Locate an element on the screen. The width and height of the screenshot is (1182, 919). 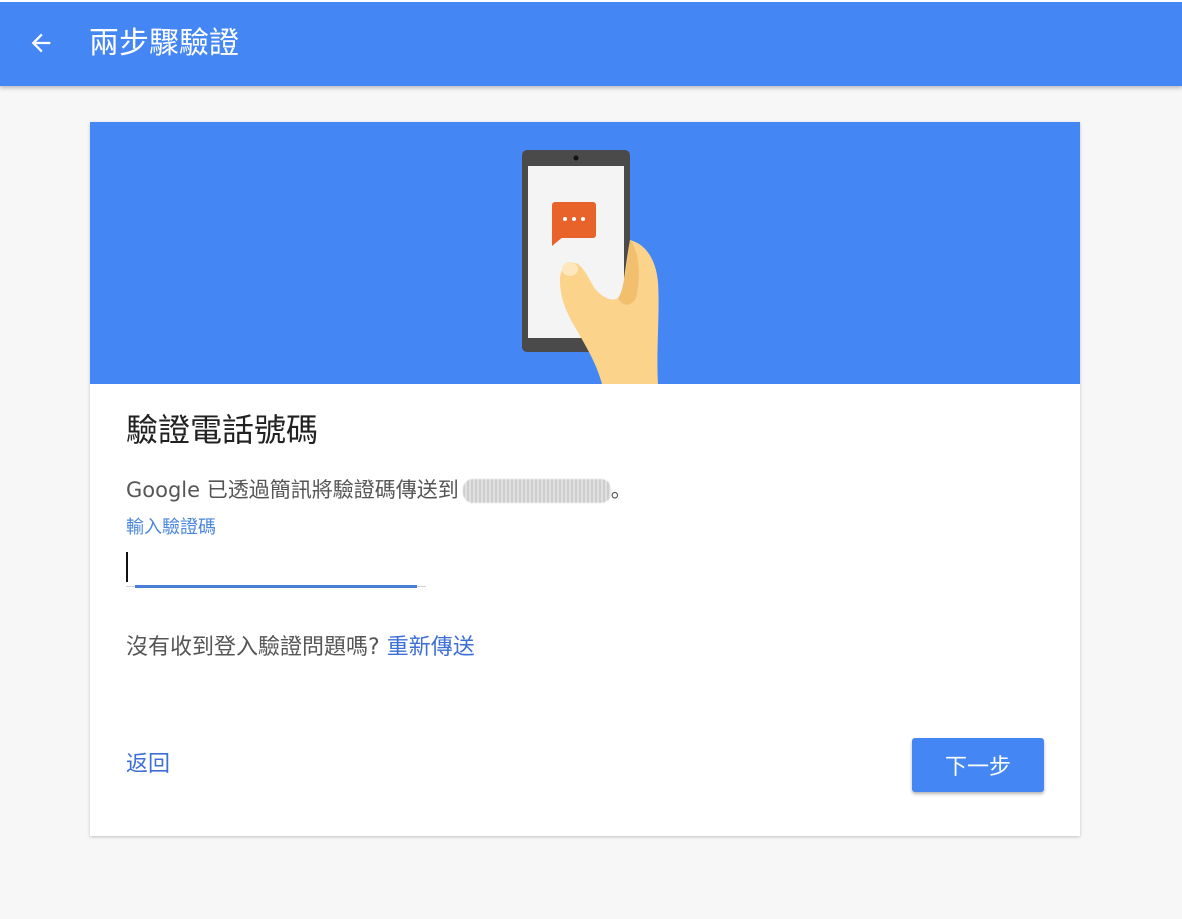
input-focus-underline is located at coordinates (276, 586).